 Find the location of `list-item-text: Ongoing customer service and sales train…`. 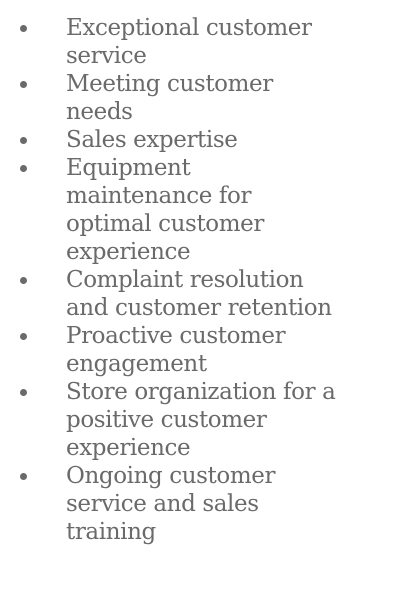

list-item-text: Ongoing customer service and sales train… is located at coordinates (171, 504).